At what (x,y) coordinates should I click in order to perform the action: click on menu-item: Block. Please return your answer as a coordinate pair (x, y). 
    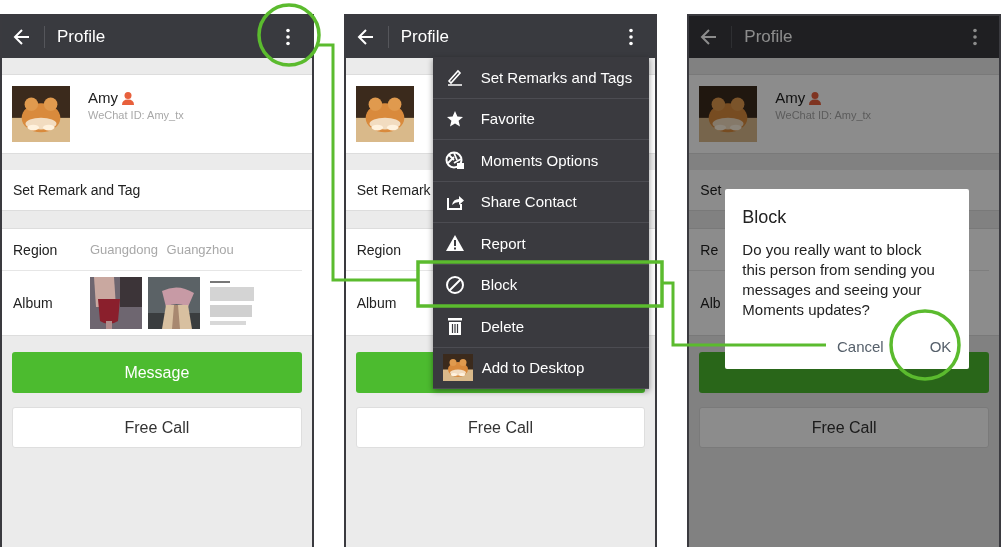
    Looking at the image, I should click on (540, 285).